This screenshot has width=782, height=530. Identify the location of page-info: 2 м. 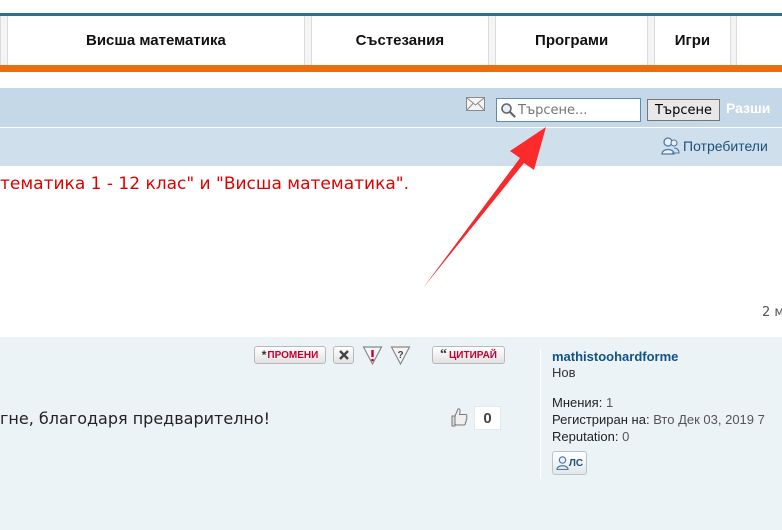
(772, 312).